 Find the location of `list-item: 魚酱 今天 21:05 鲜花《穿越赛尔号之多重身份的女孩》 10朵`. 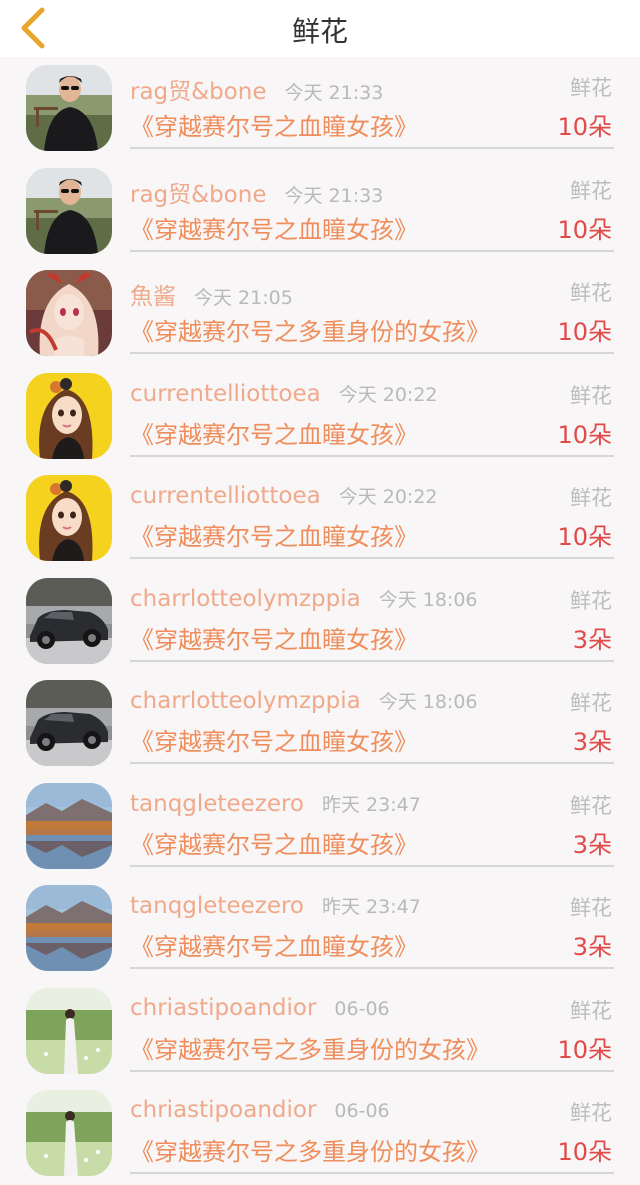

list-item: 魚酱 今天 21:05 鲜花《穿越赛尔号之多重身份的女孩》 10朵 is located at coordinates (320, 313).